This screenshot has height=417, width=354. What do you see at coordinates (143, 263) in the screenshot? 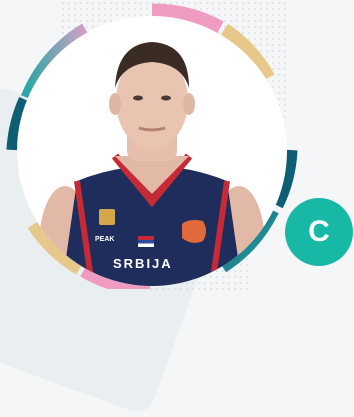
I see `jersey-lettering: SRBIJA` at bounding box center [143, 263].